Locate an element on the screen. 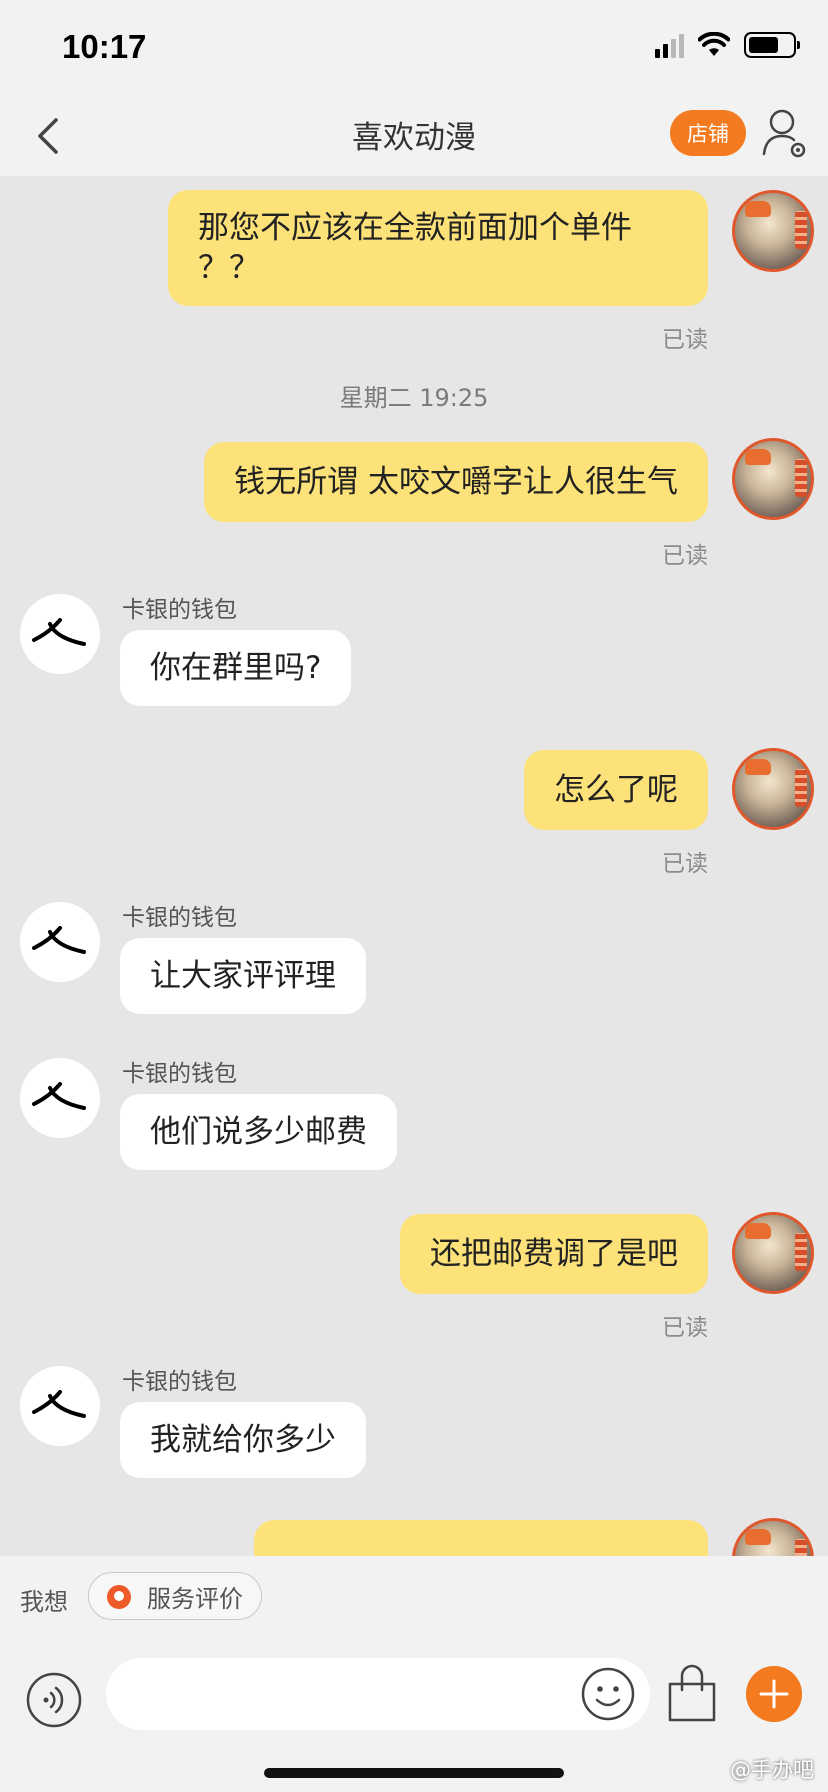  status-time: 10:17 is located at coordinates (104, 46).